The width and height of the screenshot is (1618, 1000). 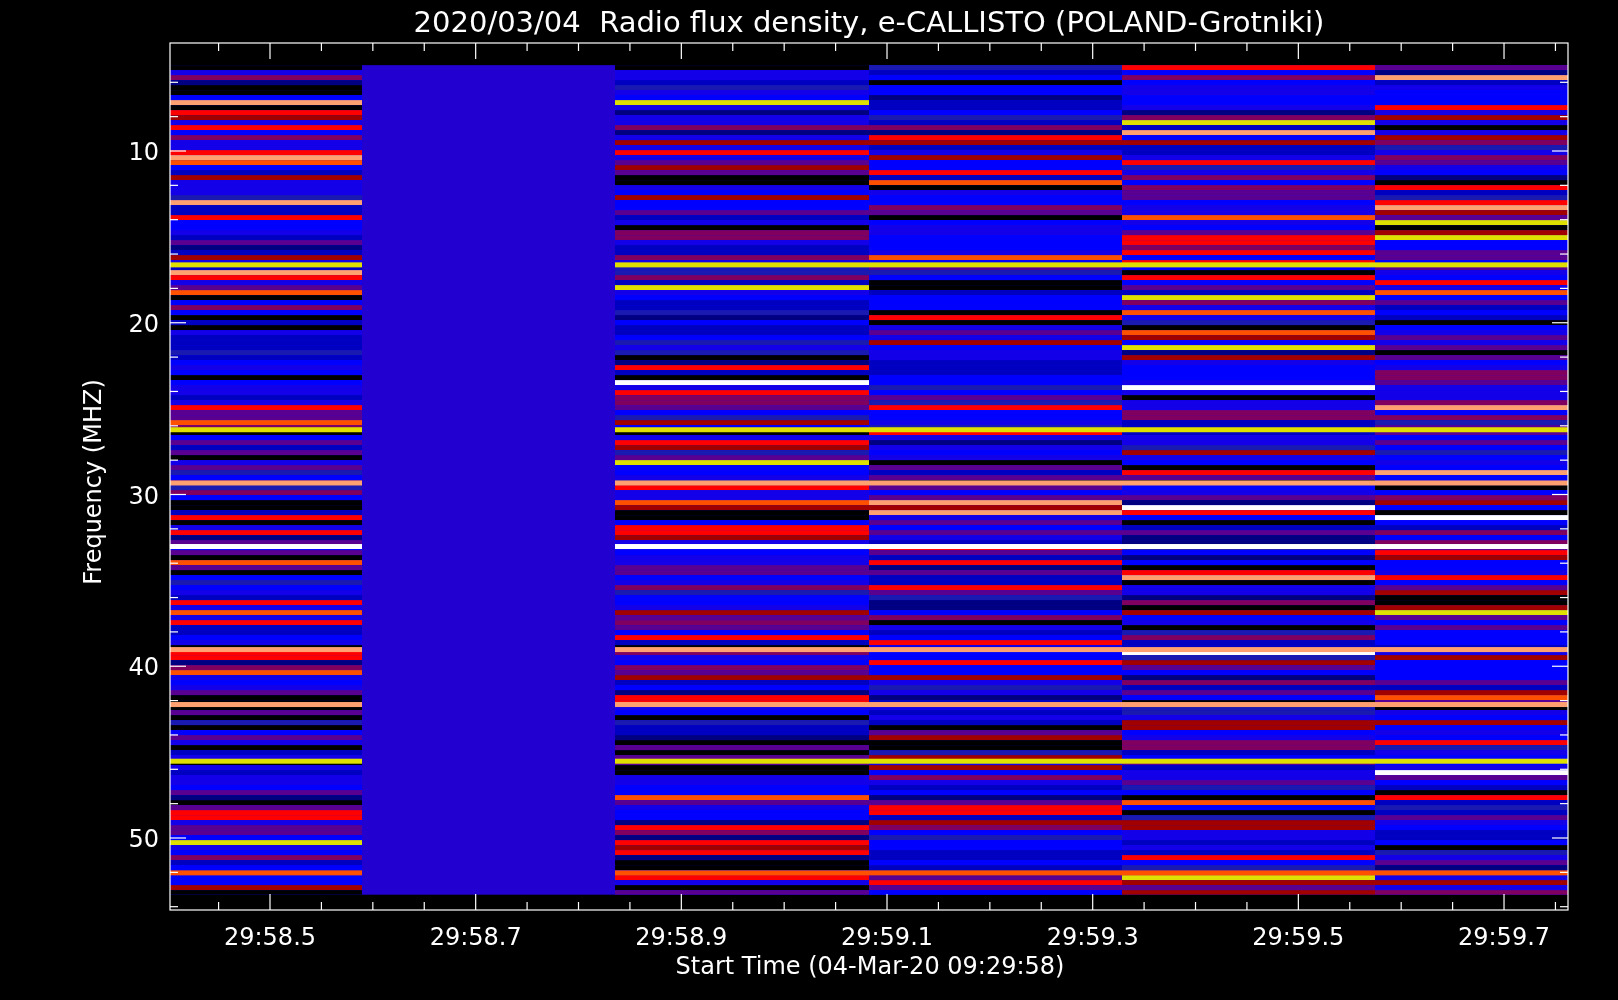 What do you see at coordinates (870, 966) in the screenshot?
I see `x-axis-label: Start Time (04-Mar-20 09:29:58)` at bounding box center [870, 966].